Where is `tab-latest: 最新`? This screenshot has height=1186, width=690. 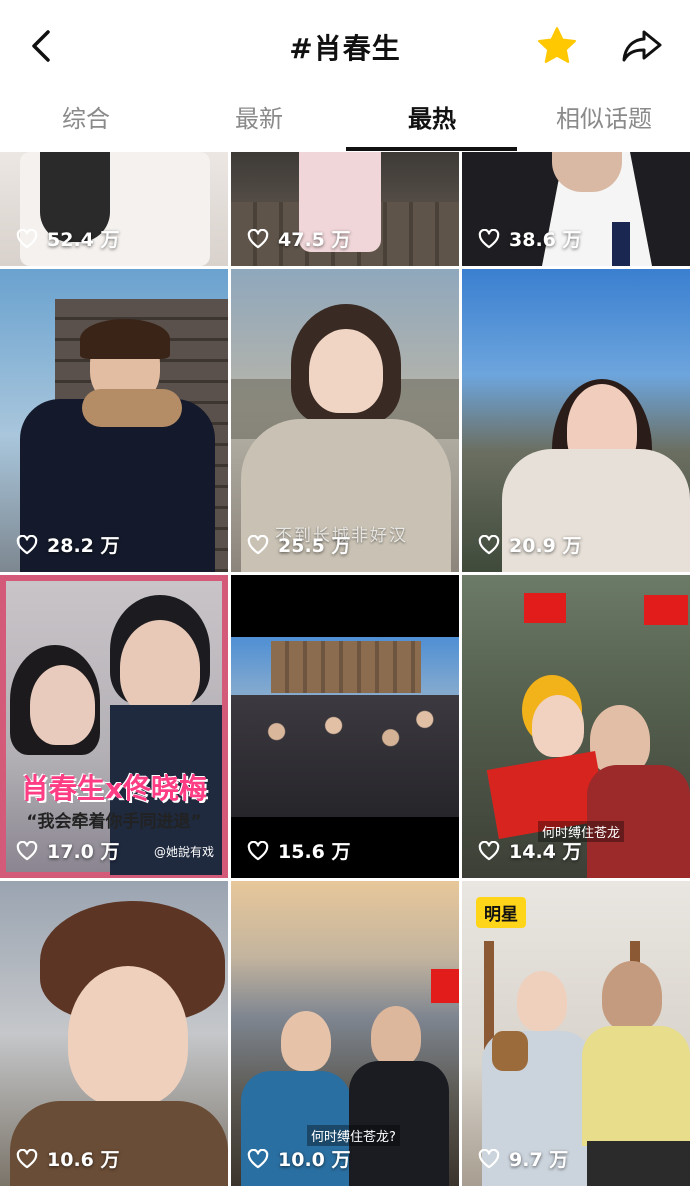 tab-latest: 最新 is located at coordinates (259, 119).